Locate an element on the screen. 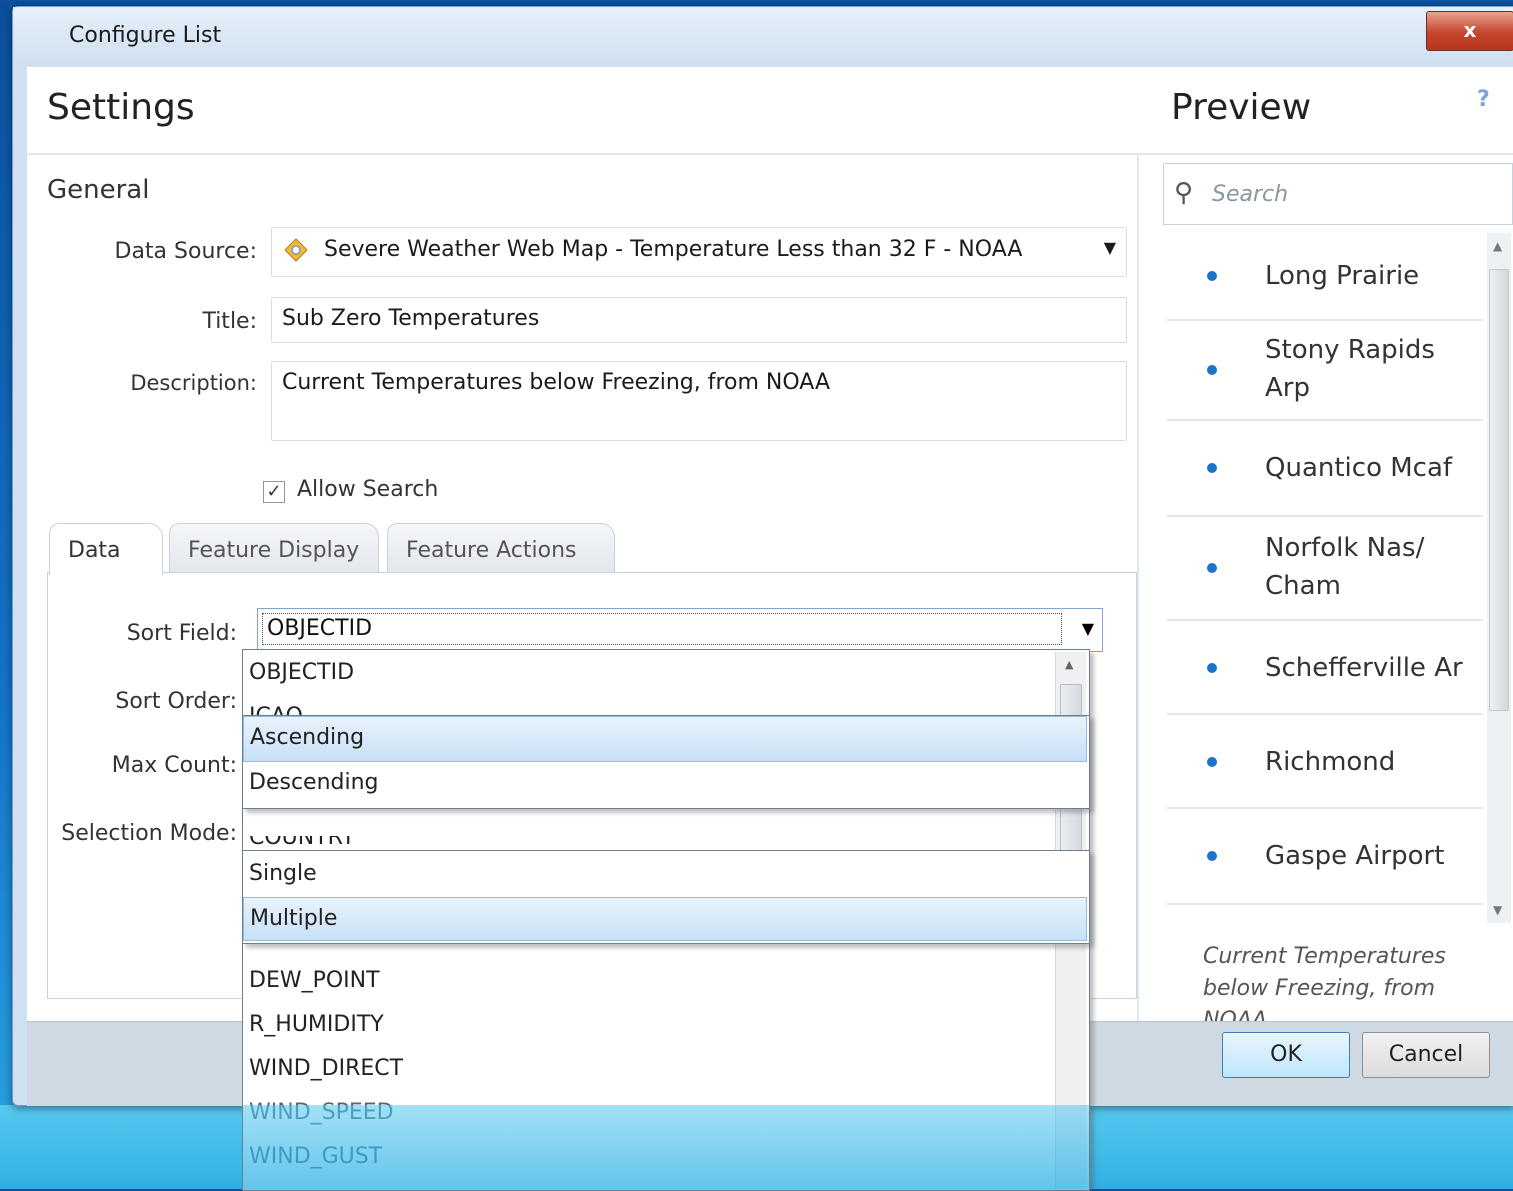 The image size is (1513, 1191). dropdown-option-selected: Multiple is located at coordinates (665, 919).